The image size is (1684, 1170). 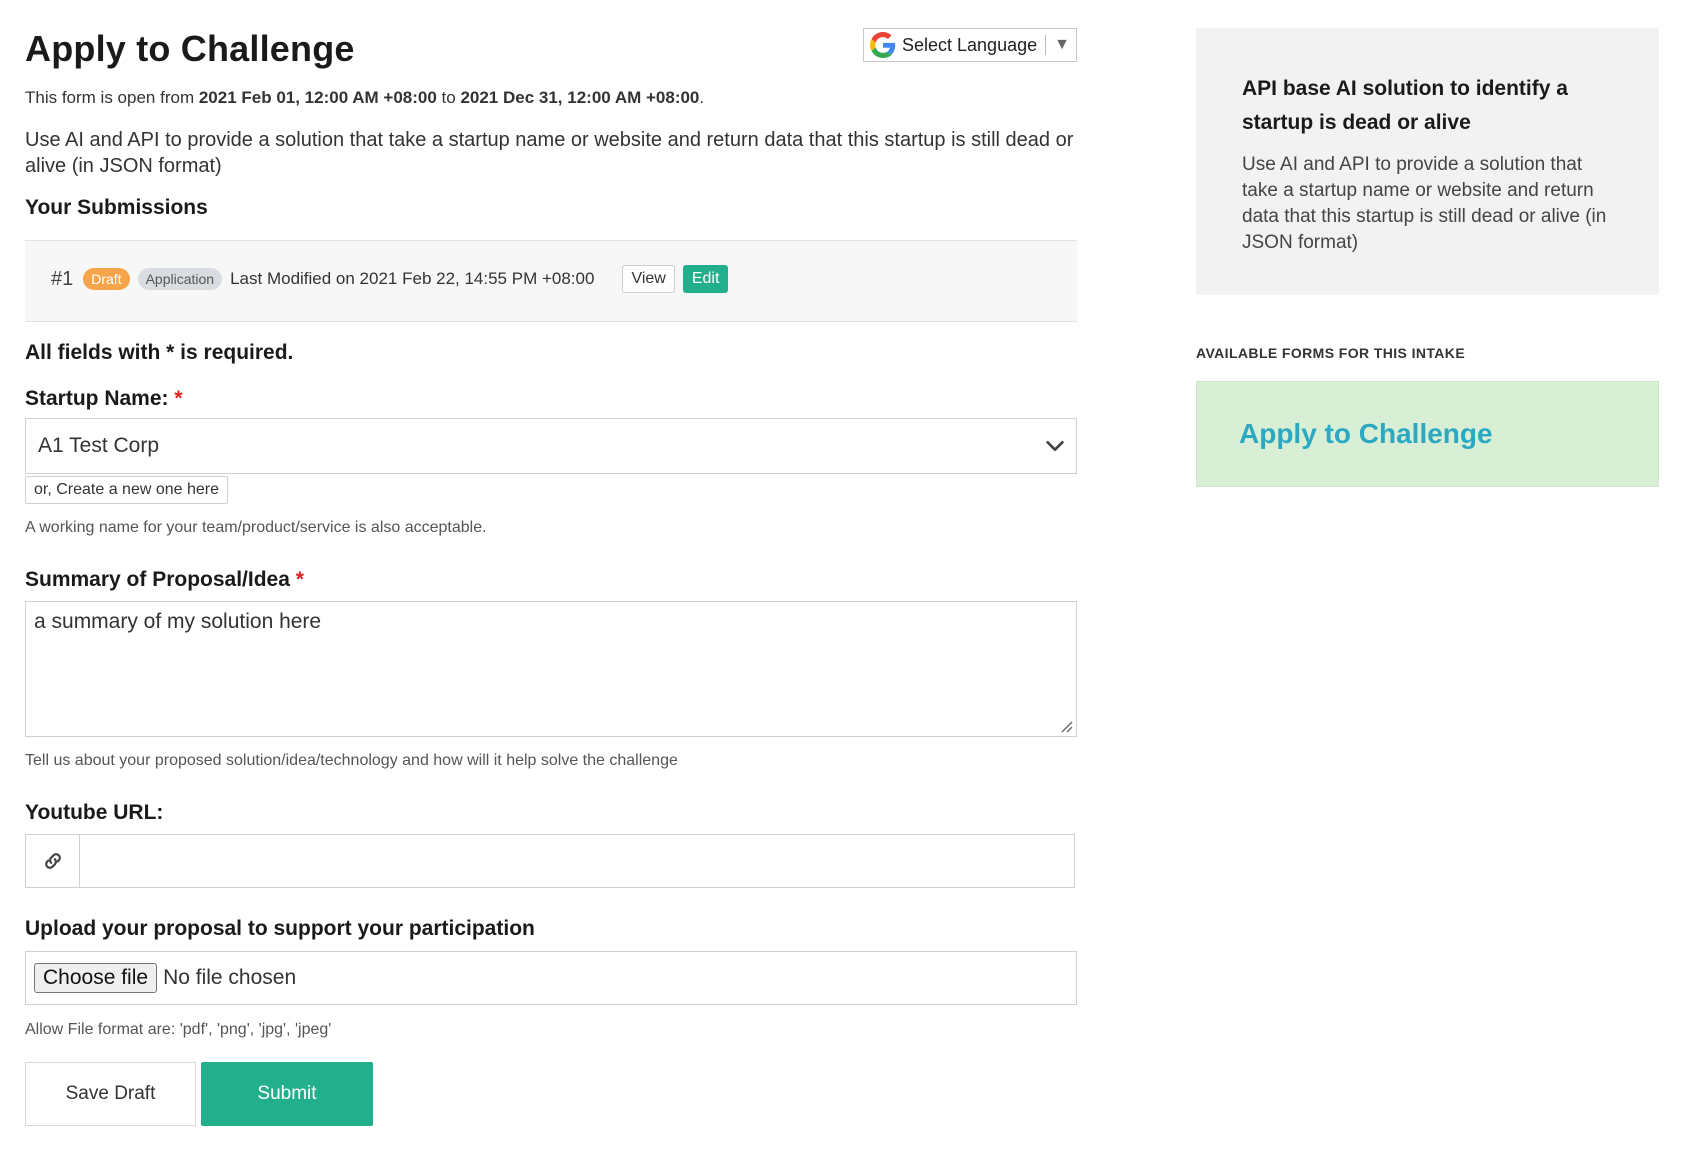 What do you see at coordinates (112, 97) in the screenshot?
I see `open-prefix: This form is open from` at bounding box center [112, 97].